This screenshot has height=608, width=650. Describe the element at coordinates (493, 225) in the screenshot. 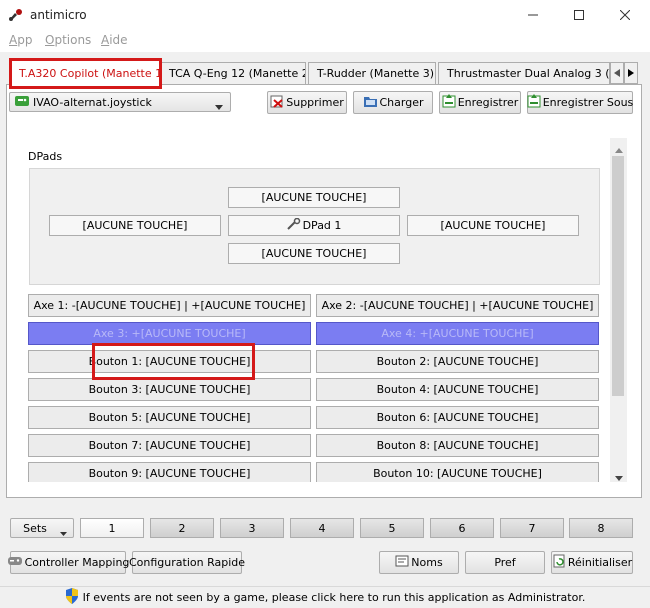

I see `dpad-right-button: [AUCUNE TOUCHE]` at that location.